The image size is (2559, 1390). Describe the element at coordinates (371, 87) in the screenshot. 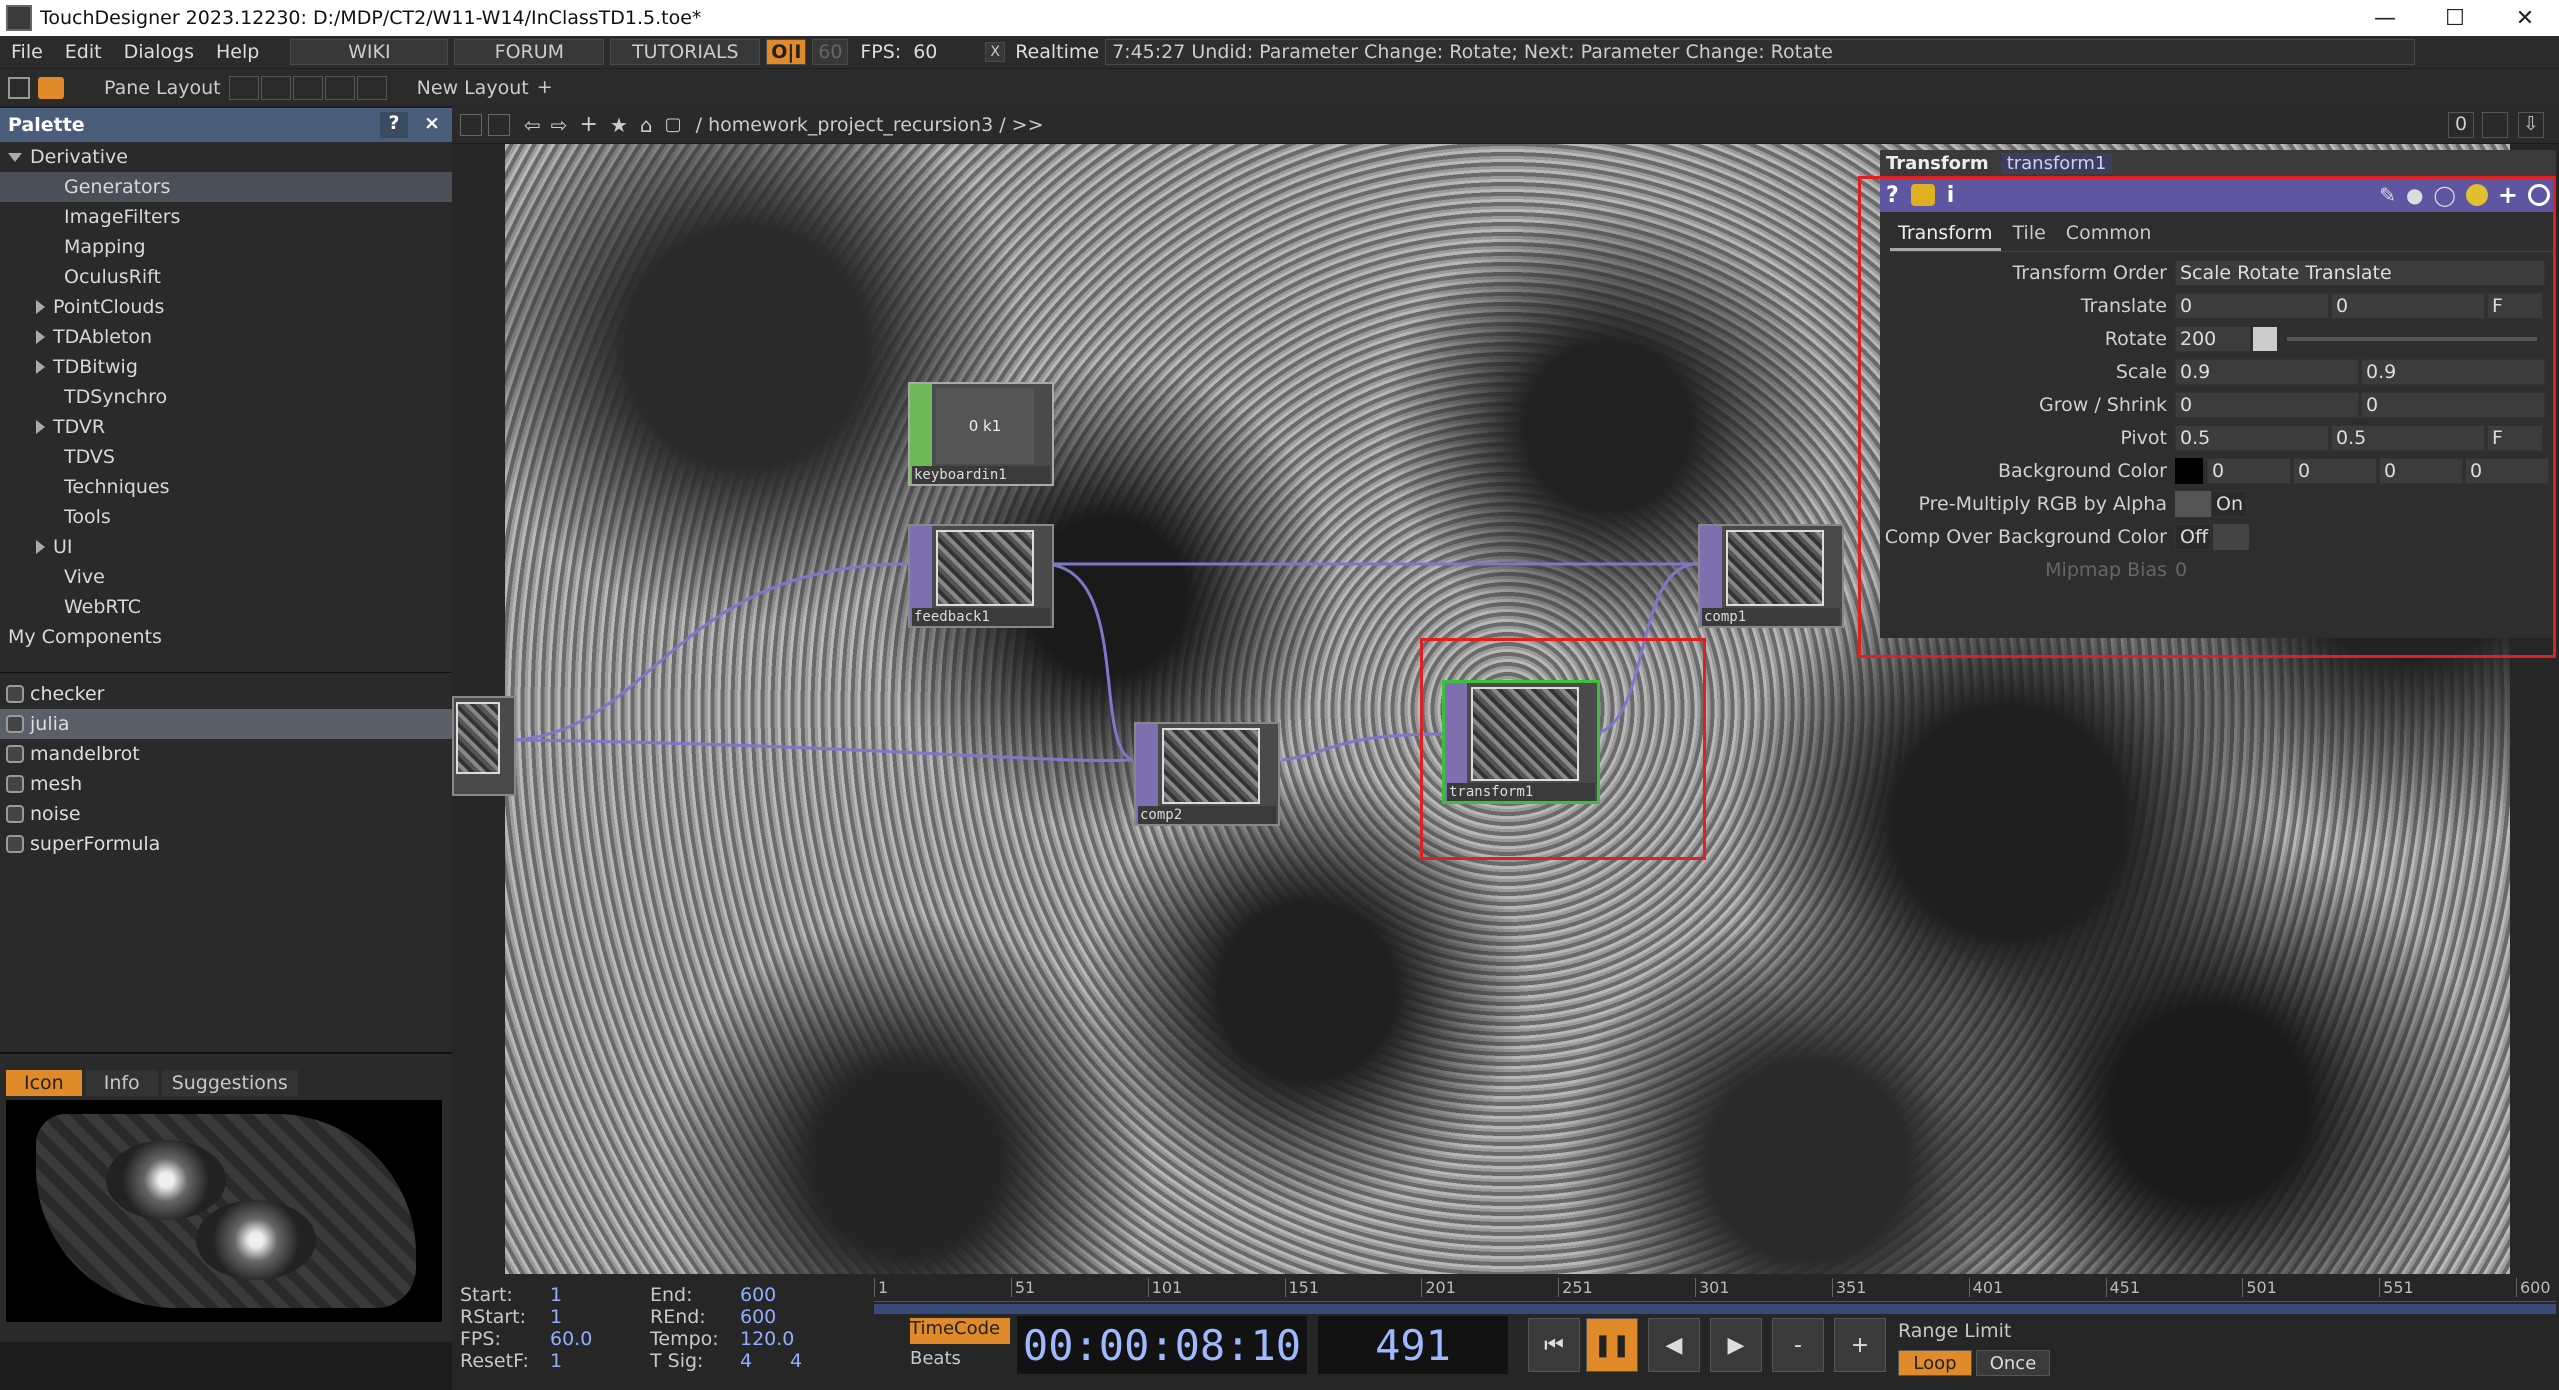

I see `layout-quad-icon` at that location.